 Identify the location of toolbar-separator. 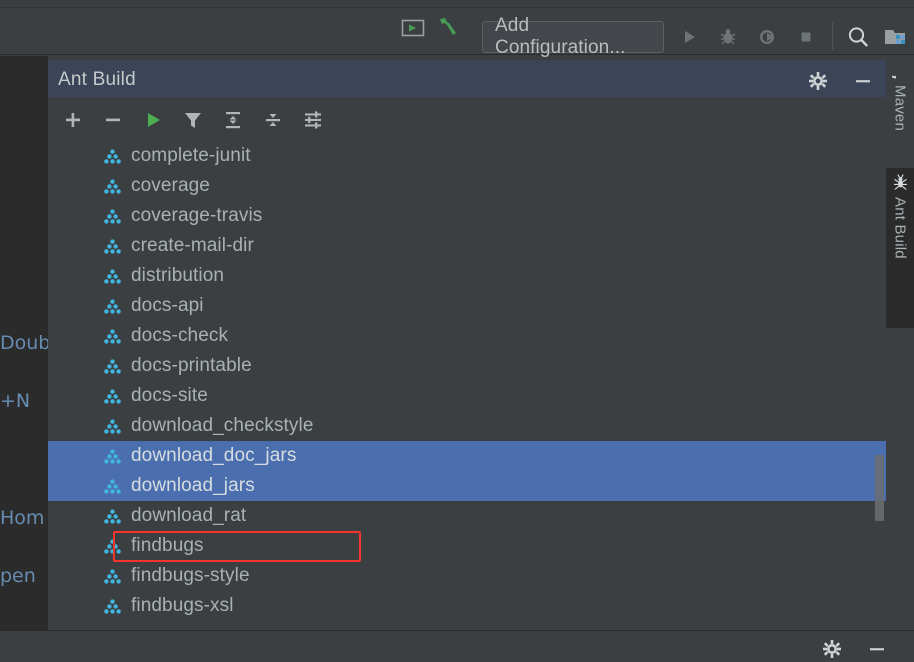
(832, 36).